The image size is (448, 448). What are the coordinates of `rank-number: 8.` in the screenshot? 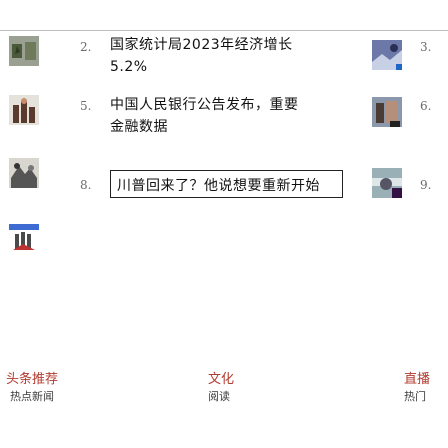 It's located at (86, 185).